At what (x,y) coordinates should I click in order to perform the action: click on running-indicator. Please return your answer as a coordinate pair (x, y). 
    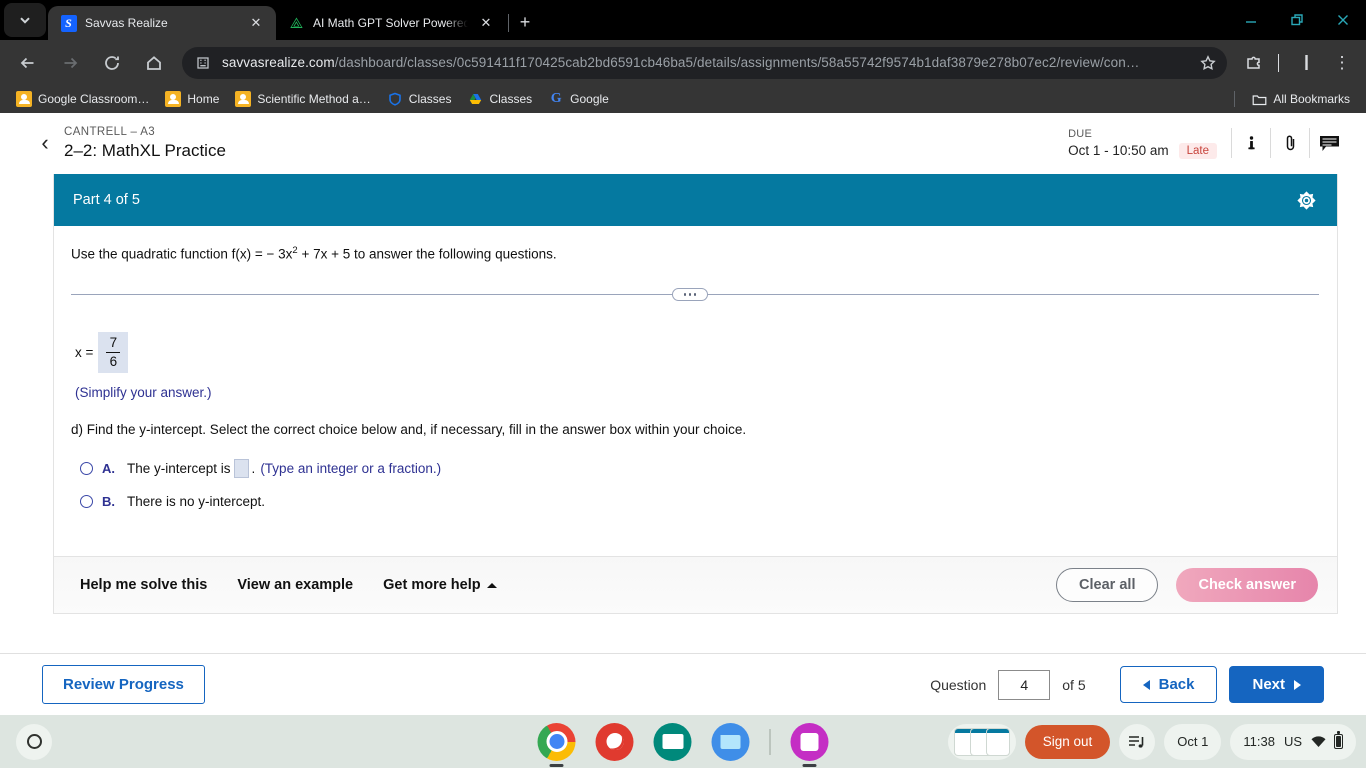
    Looking at the image, I should click on (809, 765).